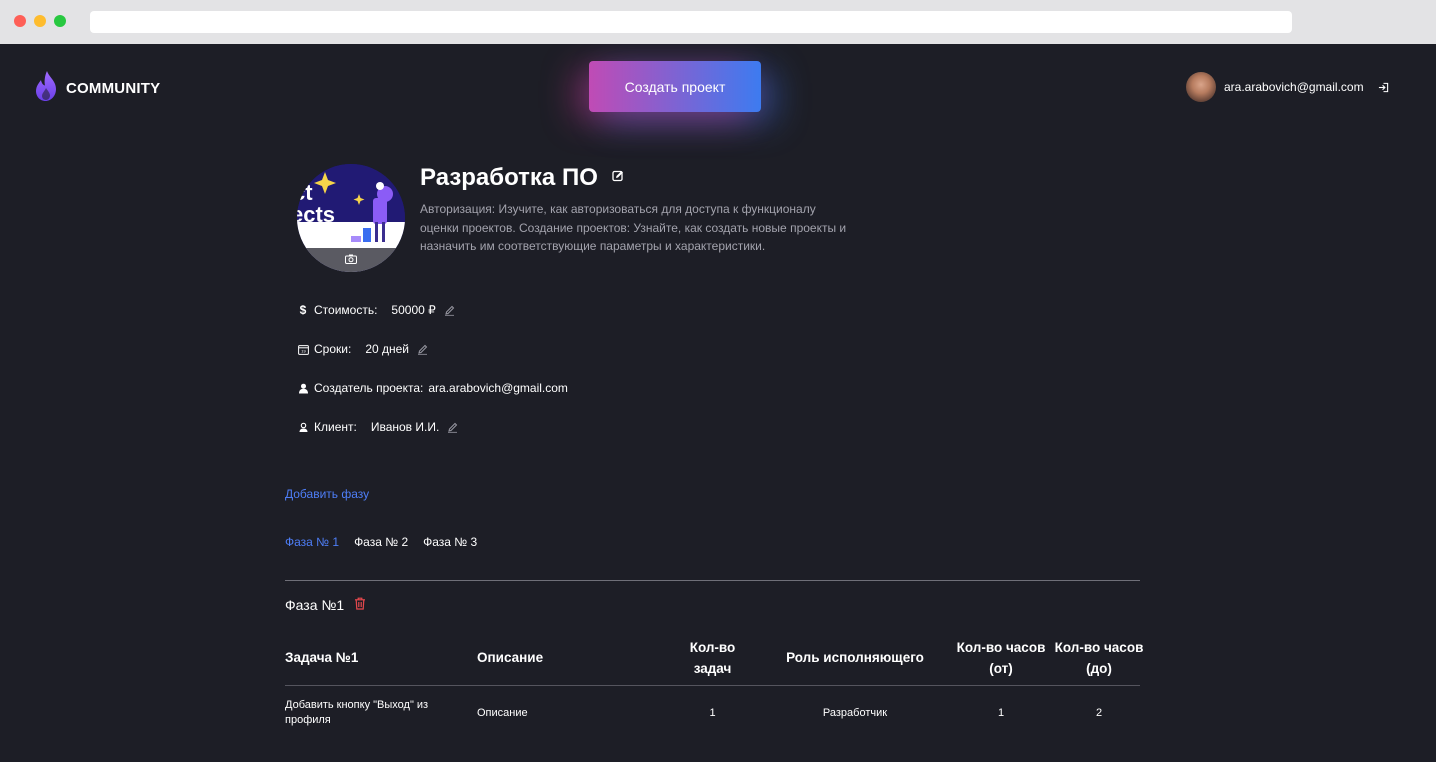 This screenshot has height=762, width=1436. I want to click on deadline-label: Сроки:, so click(333, 349).